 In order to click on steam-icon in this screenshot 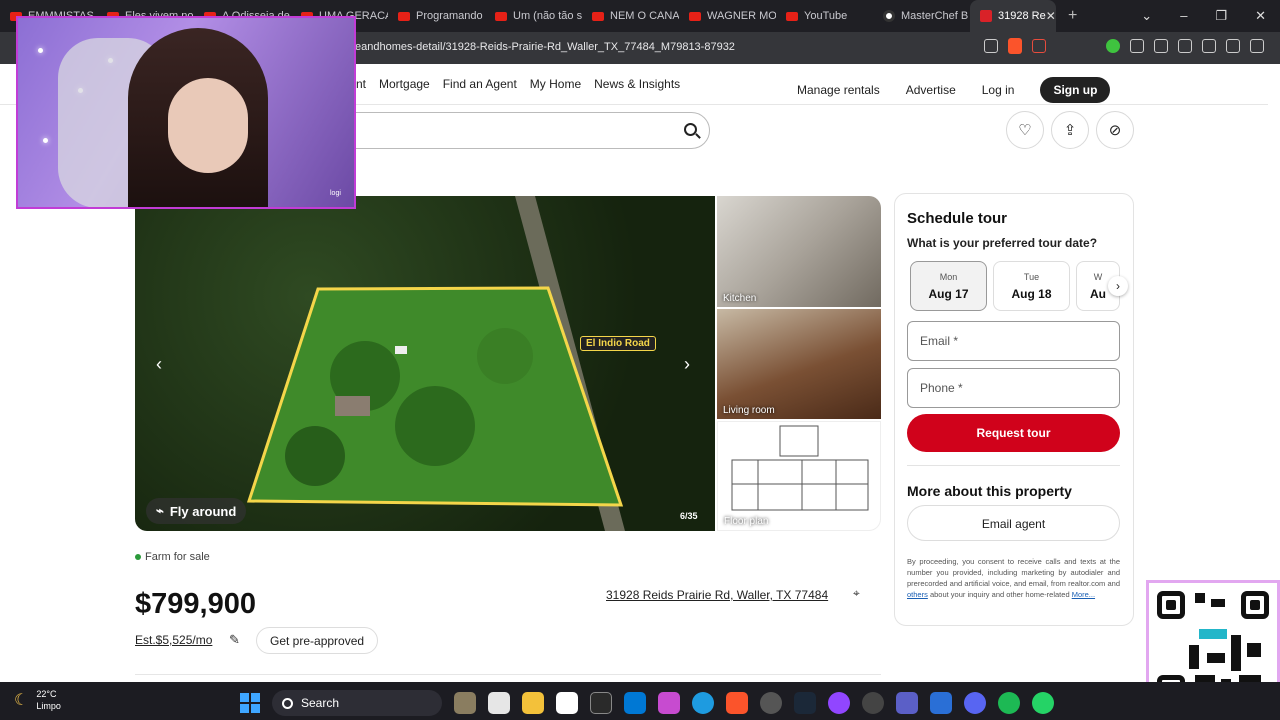, I will do `click(805, 703)`.